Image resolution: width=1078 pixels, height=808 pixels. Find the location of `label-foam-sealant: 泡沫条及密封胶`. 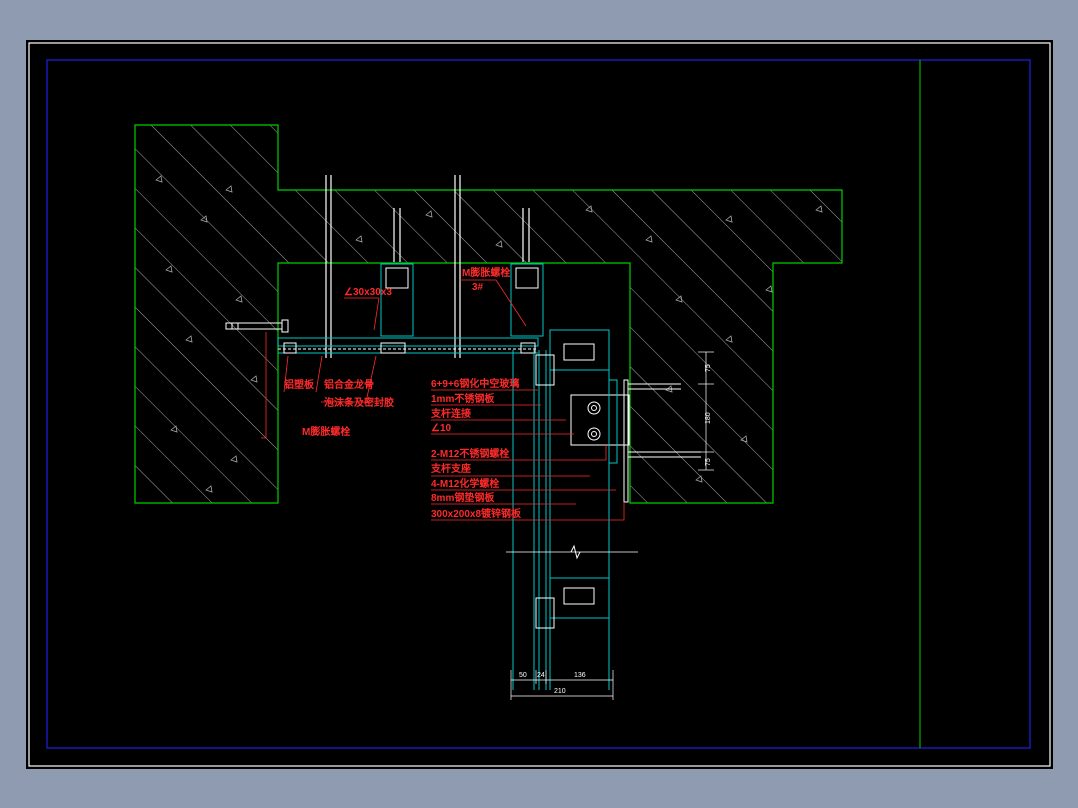

label-foam-sealant: 泡沫条及密封胶 is located at coordinates (359, 402).